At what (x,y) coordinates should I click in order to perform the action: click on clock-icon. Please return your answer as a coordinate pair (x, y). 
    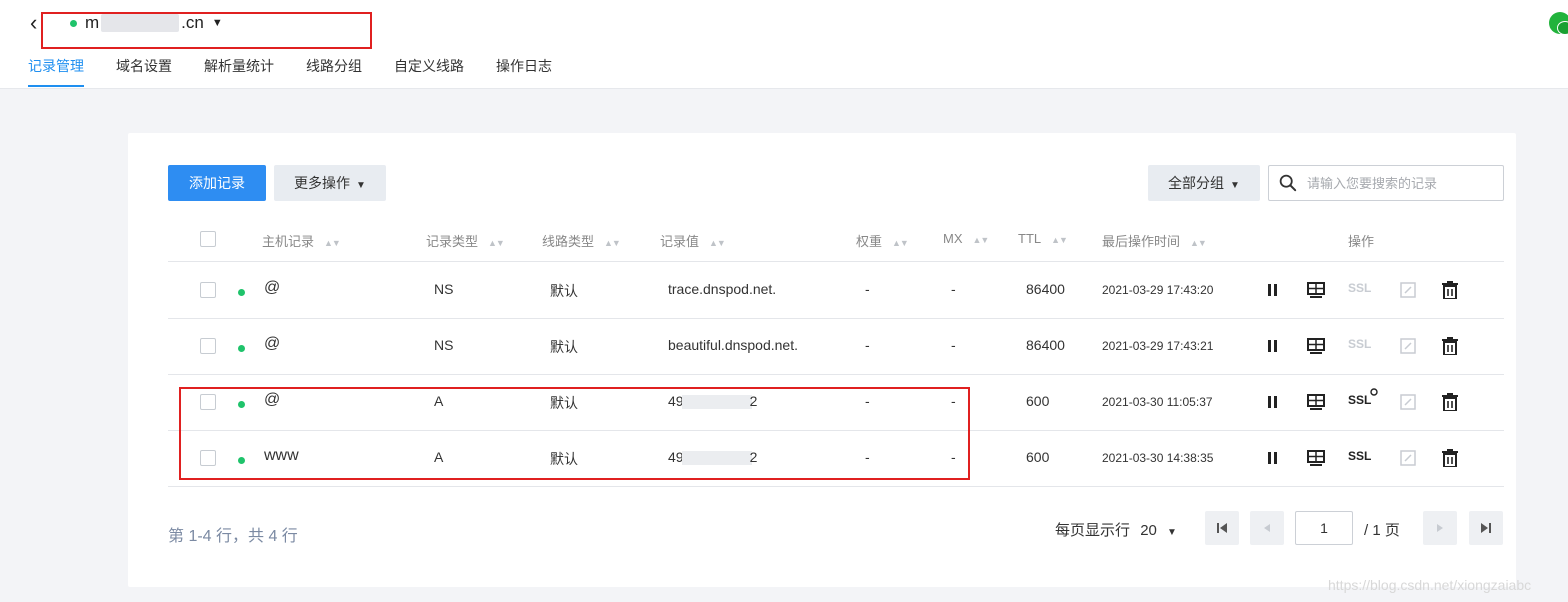
    Looking at the image, I should click on (1374, 392).